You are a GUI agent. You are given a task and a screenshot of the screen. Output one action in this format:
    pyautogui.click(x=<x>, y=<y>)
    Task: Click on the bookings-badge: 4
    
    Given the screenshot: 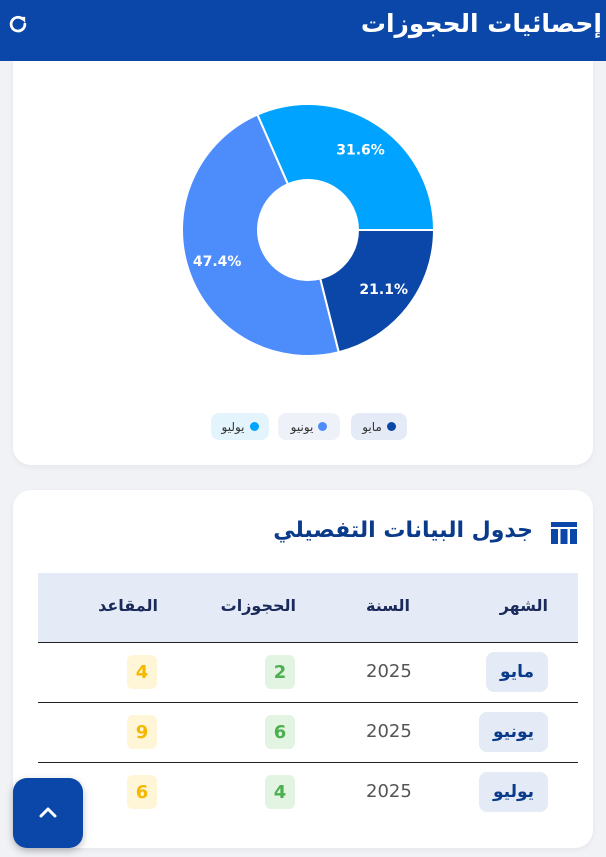 What is the action you would take?
    pyautogui.click(x=280, y=792)
    